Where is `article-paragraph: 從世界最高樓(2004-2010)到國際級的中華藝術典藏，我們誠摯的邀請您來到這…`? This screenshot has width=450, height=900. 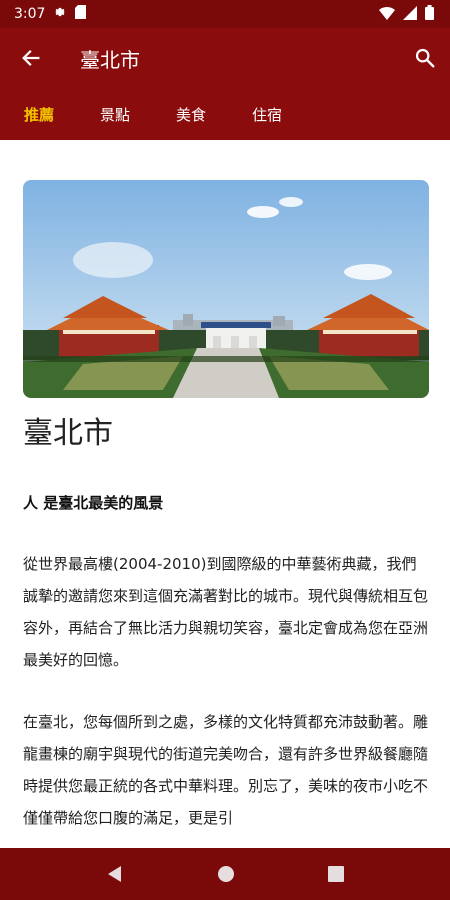 article-paragraph: 從世界最高樓(2004-2010)到國際級的中華藝術典藏，我們誠摯的邀請您來到這… is located at coordinates (226, 612).